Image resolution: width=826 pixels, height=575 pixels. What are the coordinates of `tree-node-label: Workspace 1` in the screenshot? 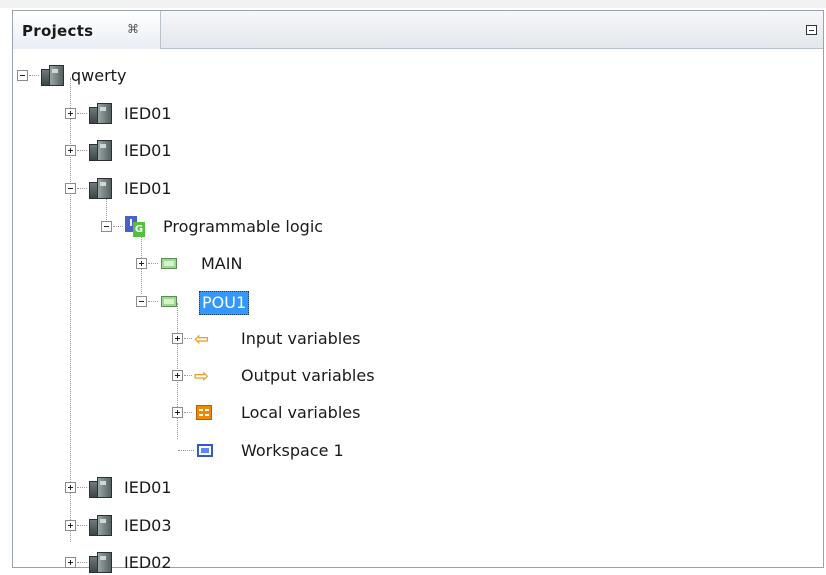 It's located at (292, 450).